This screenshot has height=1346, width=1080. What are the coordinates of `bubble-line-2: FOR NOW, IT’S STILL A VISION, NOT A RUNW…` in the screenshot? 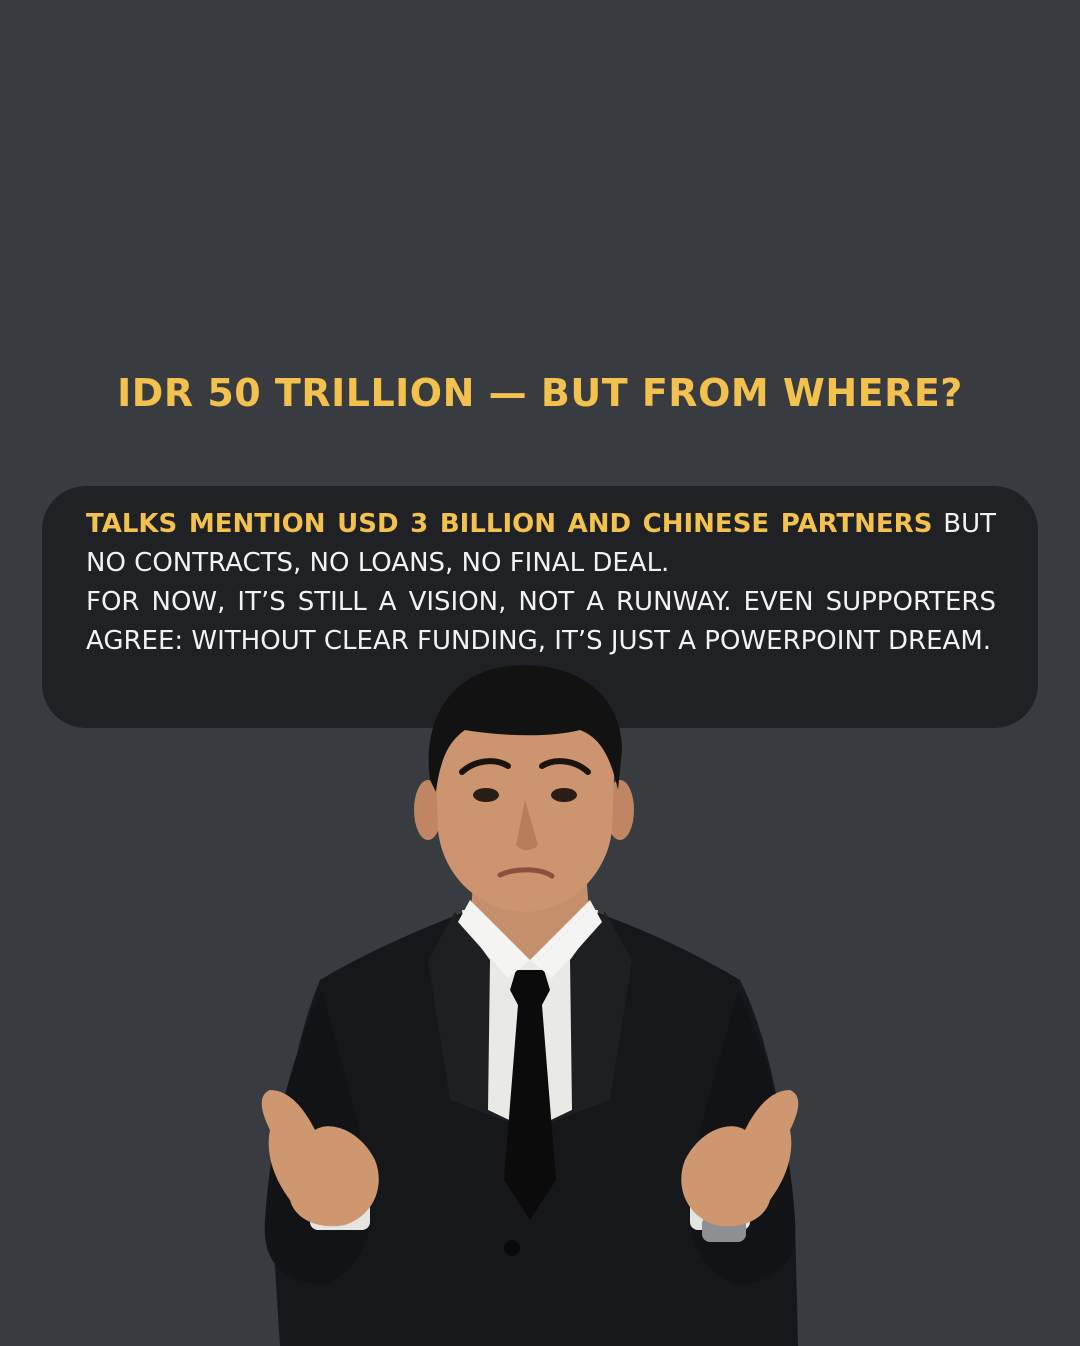 It's located at (541, 621).